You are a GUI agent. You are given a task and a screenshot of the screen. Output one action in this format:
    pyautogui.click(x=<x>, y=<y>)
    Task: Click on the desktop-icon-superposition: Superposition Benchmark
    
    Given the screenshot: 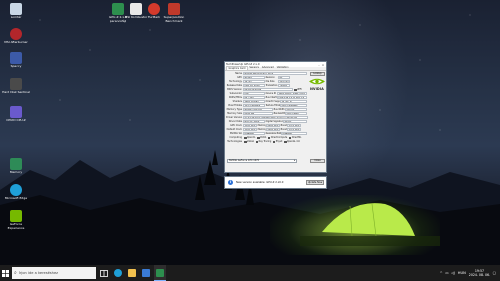 What is the action you would take?
    pyautogui.click(x=174, y=13)
    